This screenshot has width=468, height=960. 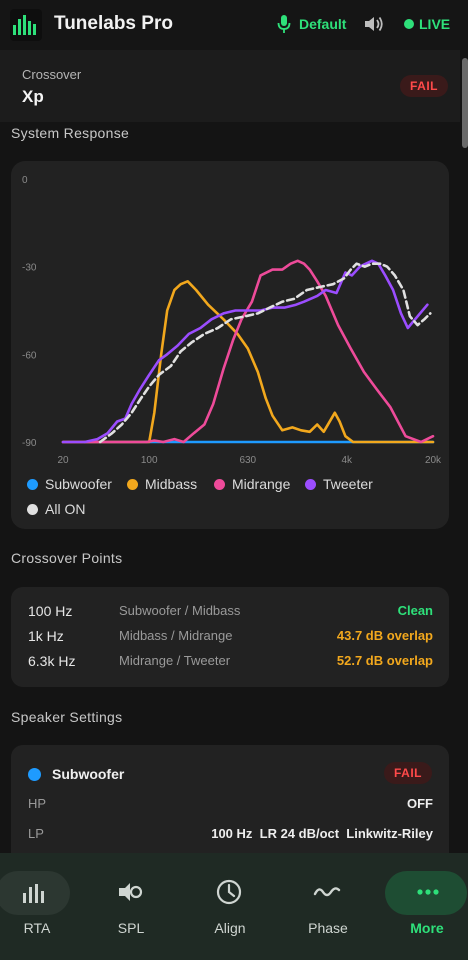 I want to click on legend-dot-tweeter, so click(x=310, y=484).